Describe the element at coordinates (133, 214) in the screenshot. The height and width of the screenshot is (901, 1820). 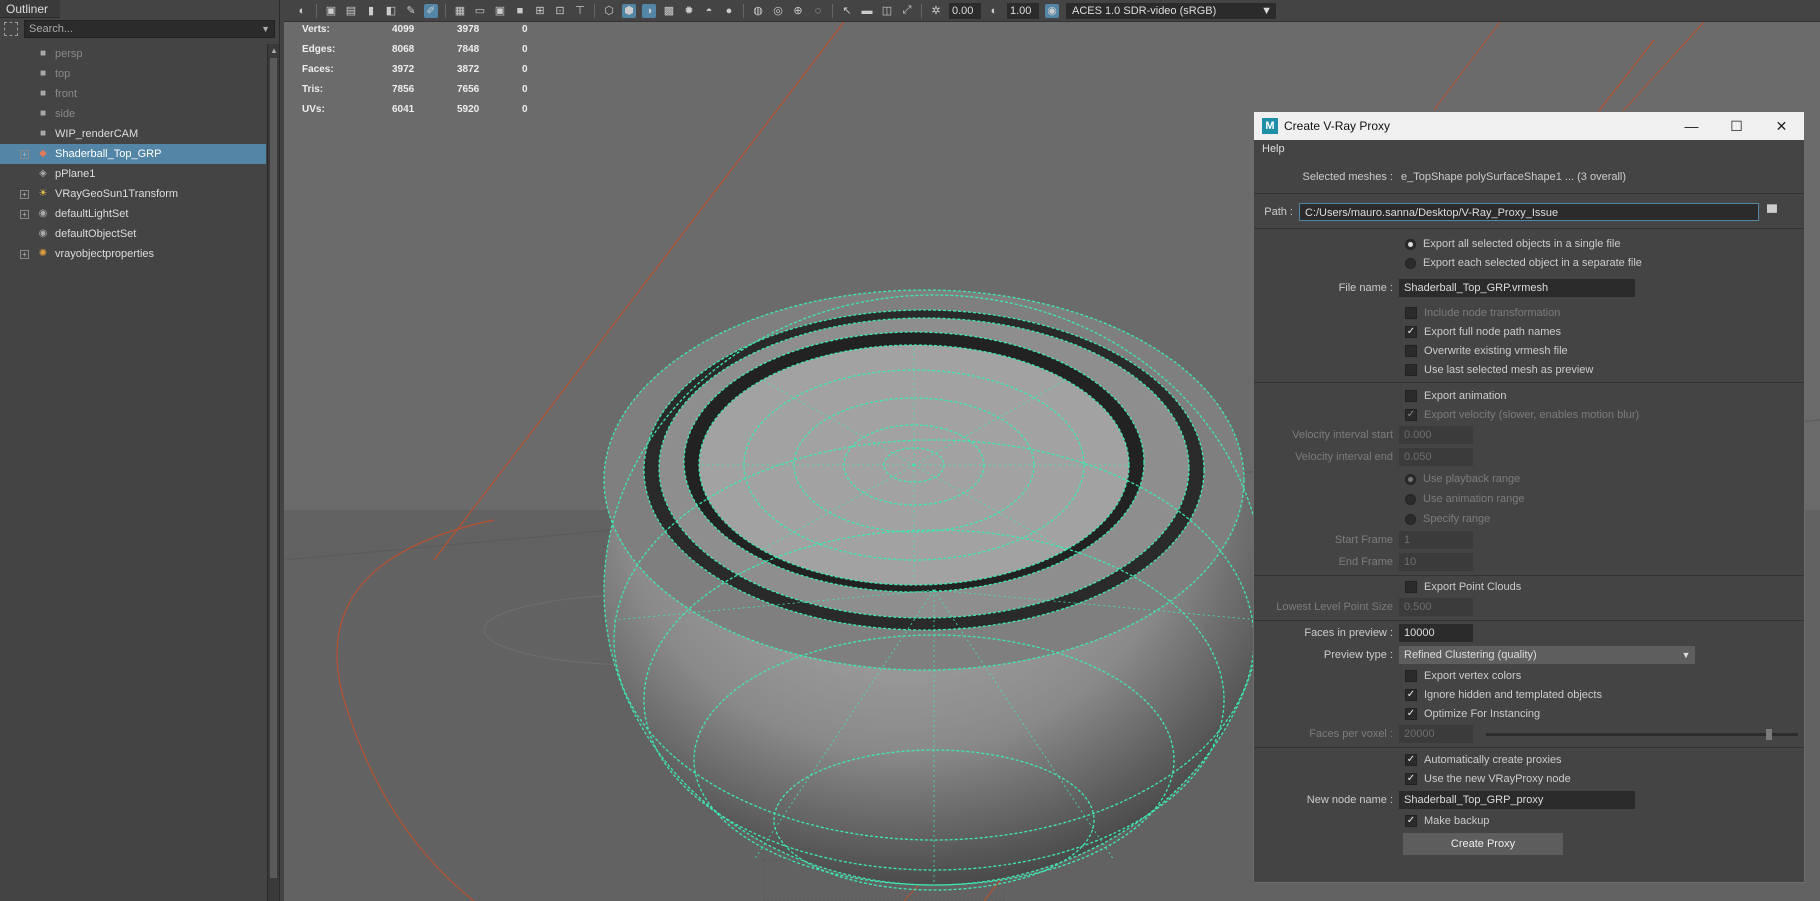
I see `outliner-item-defaultlightset: + ◉ defaultLightSet` at that location.